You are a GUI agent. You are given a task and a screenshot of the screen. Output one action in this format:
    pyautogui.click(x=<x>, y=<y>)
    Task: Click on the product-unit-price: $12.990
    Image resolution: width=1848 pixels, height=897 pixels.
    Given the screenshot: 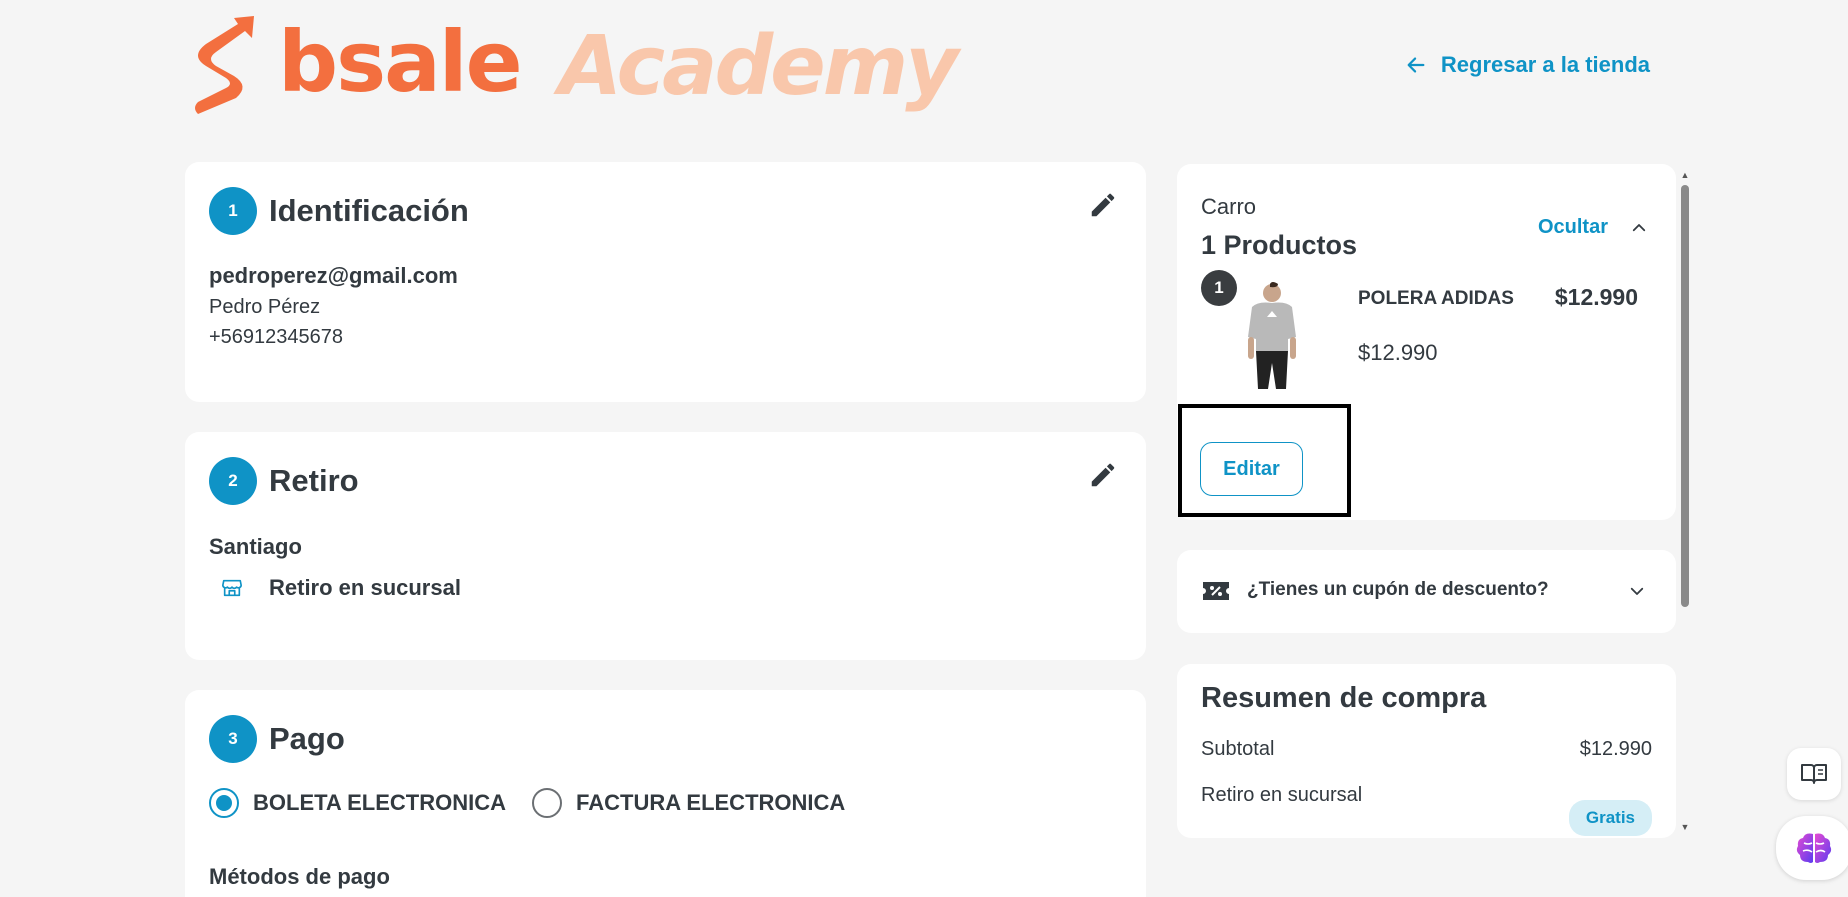 What is the action you would take?
    pyautogui.click(x=1398, y=352)
    